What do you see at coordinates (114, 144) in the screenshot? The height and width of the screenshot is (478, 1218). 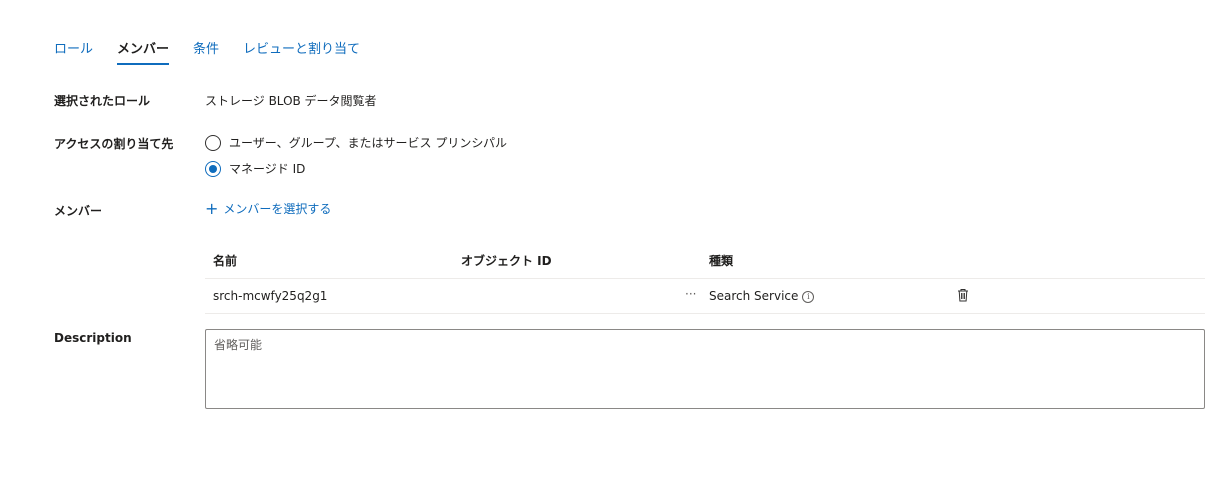 I see `assign-access-label: アクセスの割り当て先` at bounding box center [114, 144].